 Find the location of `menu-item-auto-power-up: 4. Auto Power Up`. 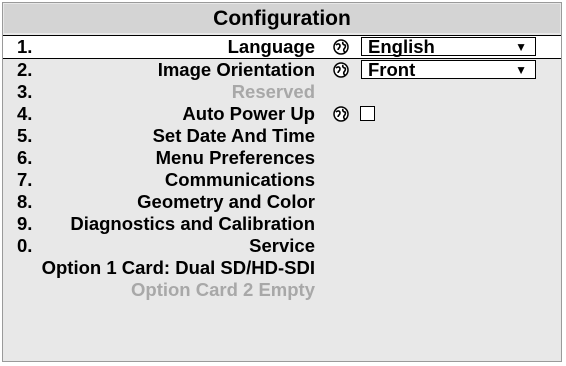

menu-item-auto-power-up: 4. Auto Power Up is located at coordinates (282, 114).